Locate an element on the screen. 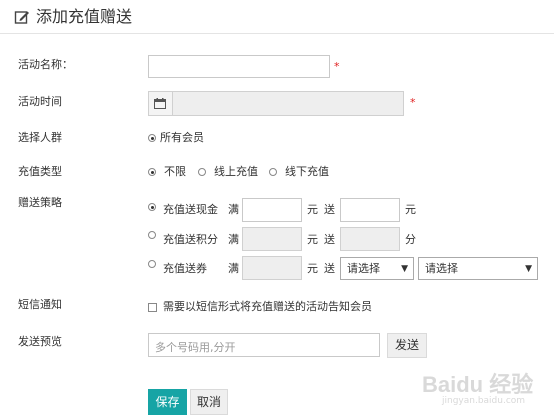 The width and height of the screenshot is (554, 419). activity-time-label: 活动时间 is located at coordinates (40, 101).